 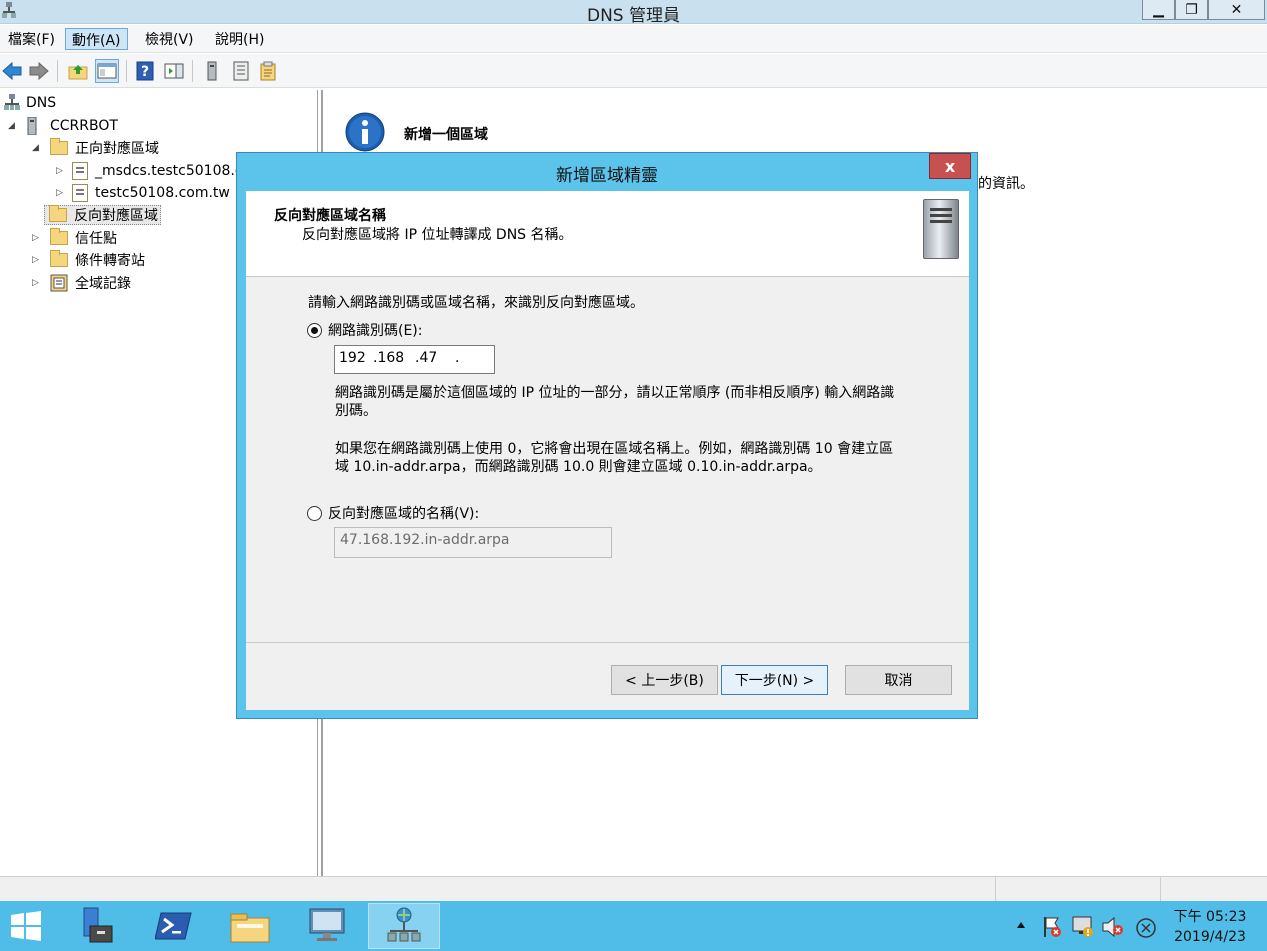 I want to click on ip-octet-3: .47, so click(x=426, y=358).